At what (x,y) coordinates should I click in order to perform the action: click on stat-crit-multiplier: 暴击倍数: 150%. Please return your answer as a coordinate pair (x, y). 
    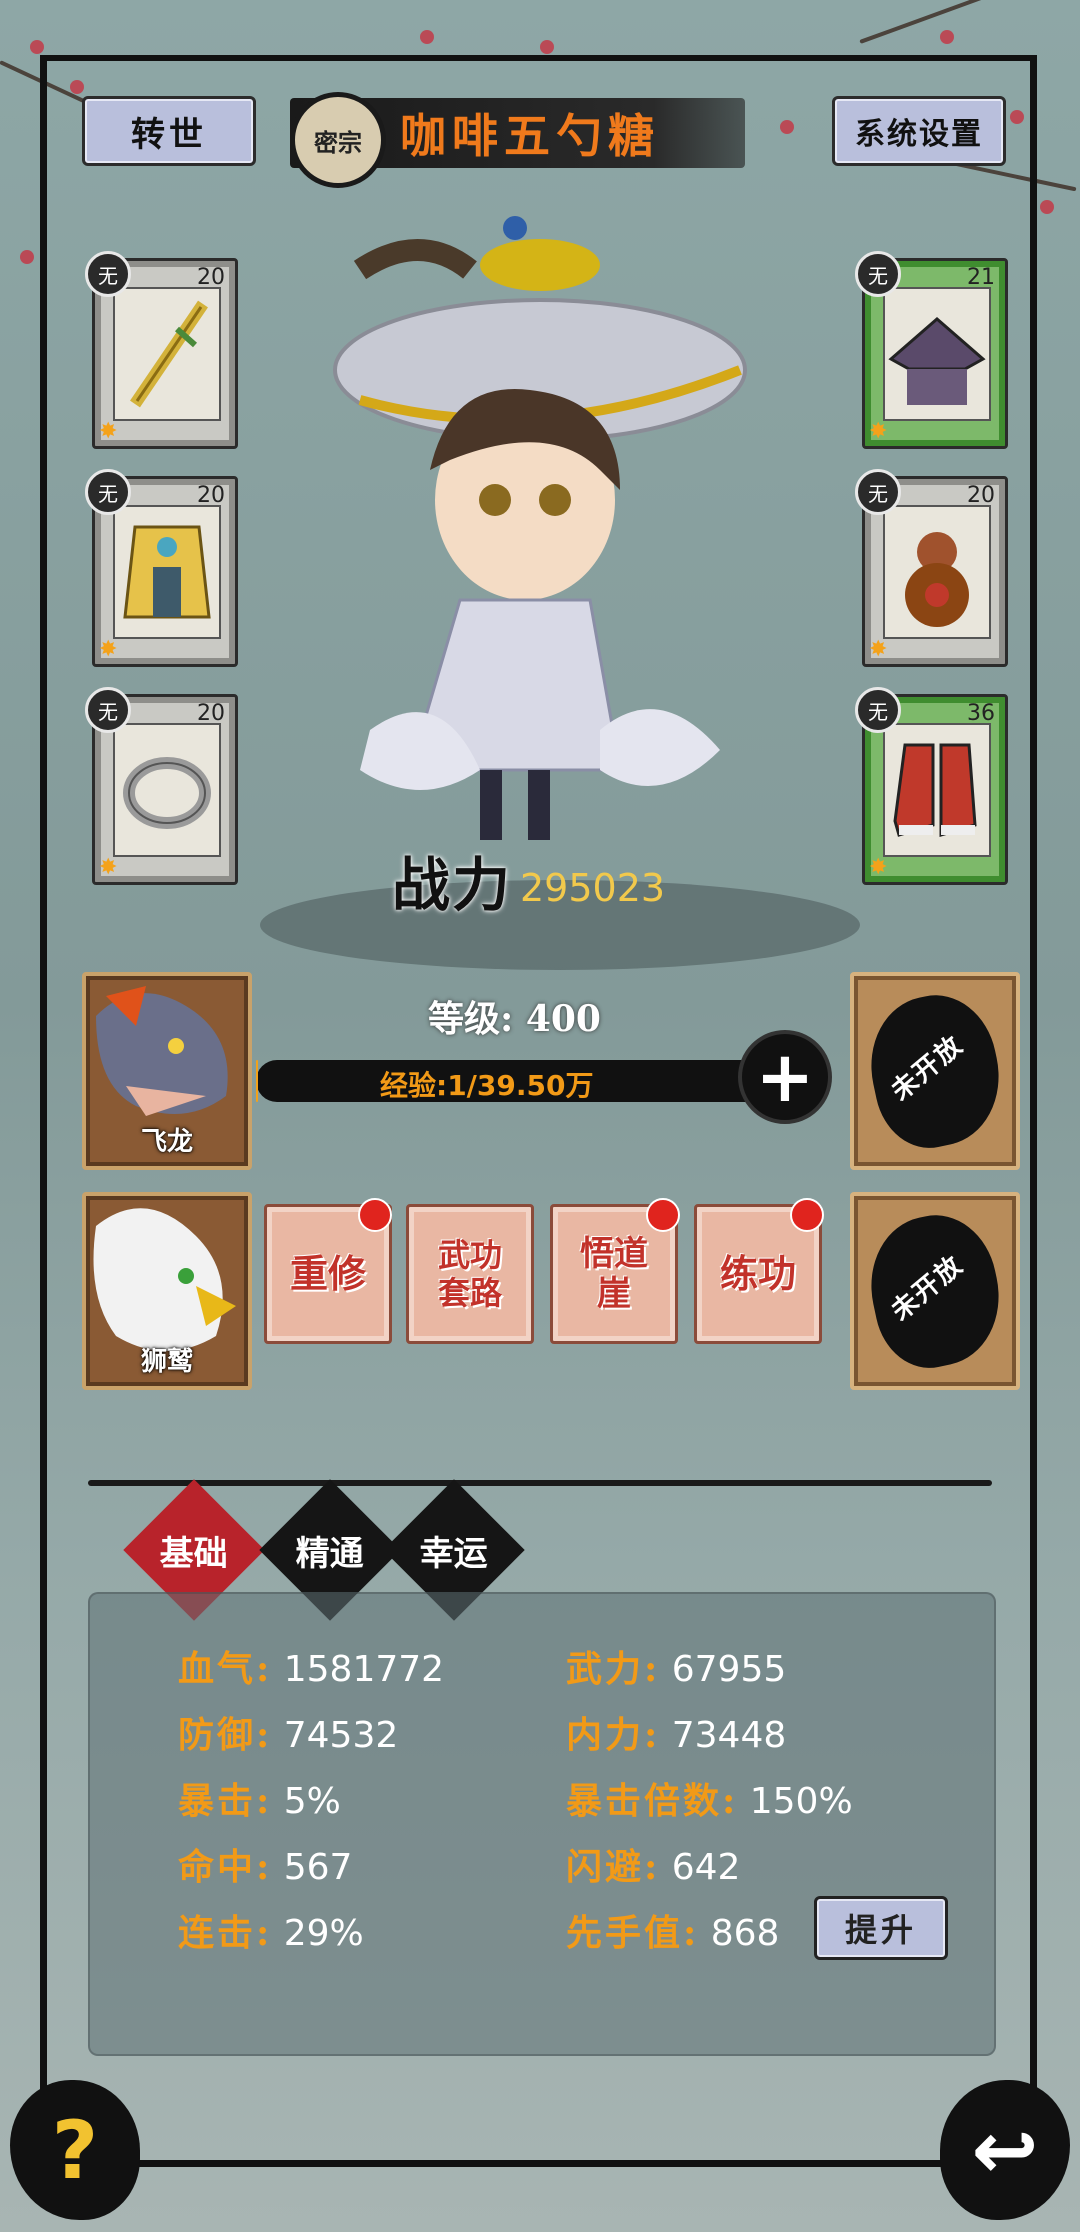
    Looking at the image, I should click on (709, 1798).